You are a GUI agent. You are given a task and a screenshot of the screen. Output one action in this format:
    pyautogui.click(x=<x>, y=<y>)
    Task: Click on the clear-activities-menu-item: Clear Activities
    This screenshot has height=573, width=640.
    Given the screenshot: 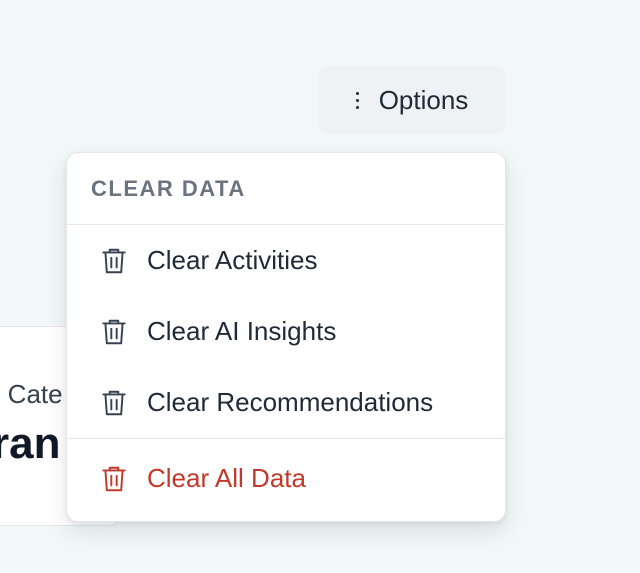 What is the action you would take?
    pyautogui.click(x=286, y=260)
    